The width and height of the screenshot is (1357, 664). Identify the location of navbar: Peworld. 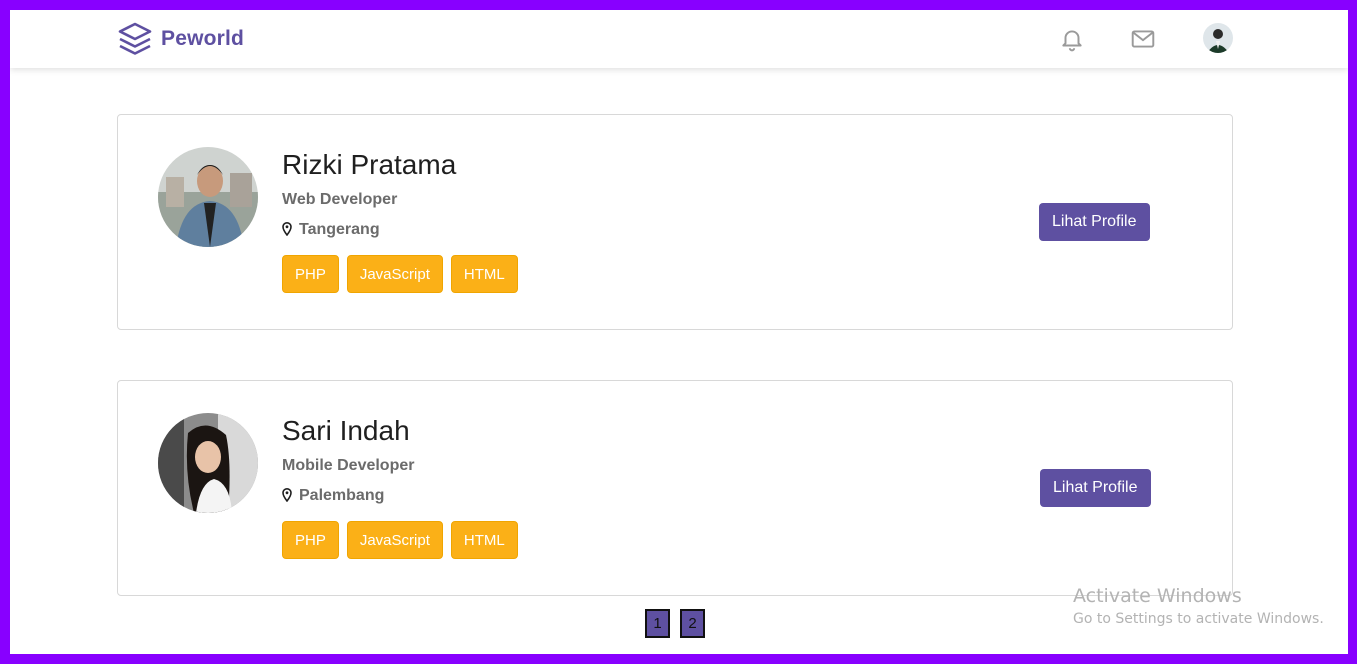
(679, 39).